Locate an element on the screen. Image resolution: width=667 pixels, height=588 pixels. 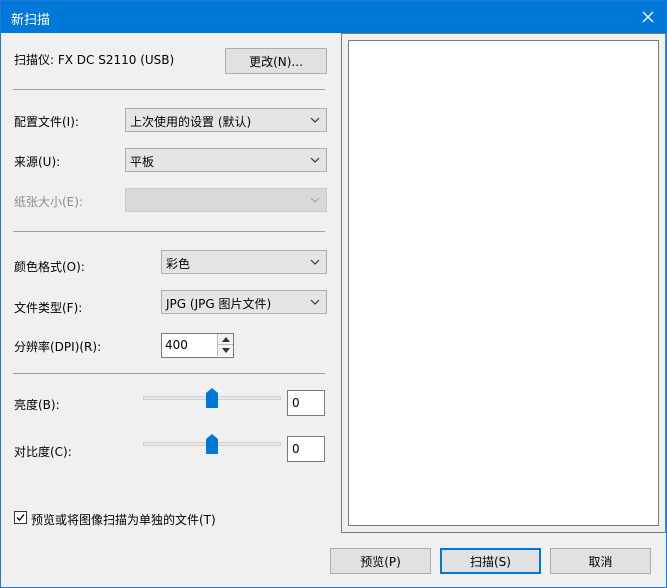
file-type-select: JPG (JPG 图片文件) is located at coordinates (244, 302).